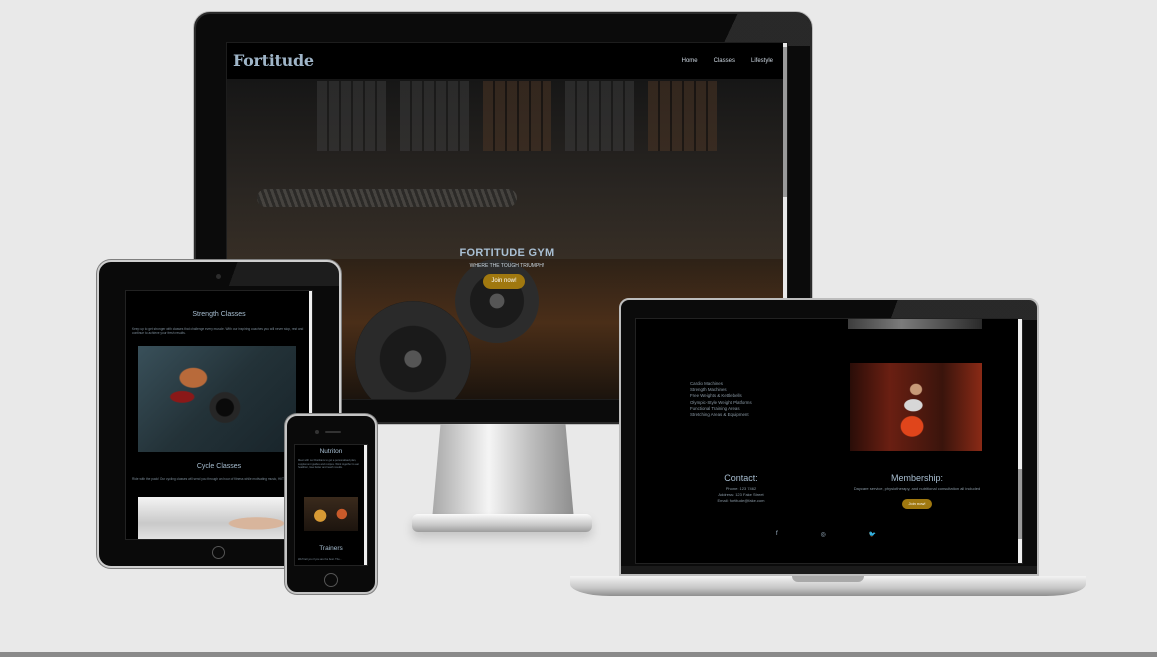  I want to click on battle-rope, so click(387, 198).